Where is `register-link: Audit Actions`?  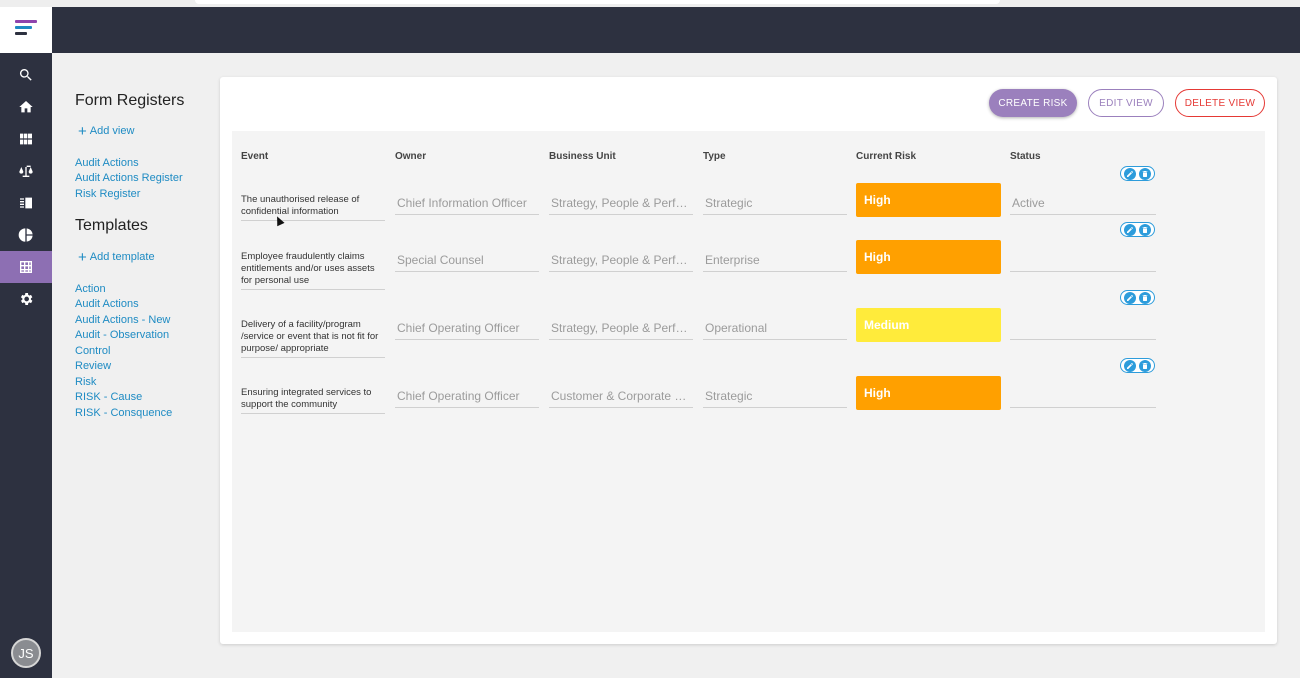
register-link: Audit Actions is located at coordinates (107, 163).